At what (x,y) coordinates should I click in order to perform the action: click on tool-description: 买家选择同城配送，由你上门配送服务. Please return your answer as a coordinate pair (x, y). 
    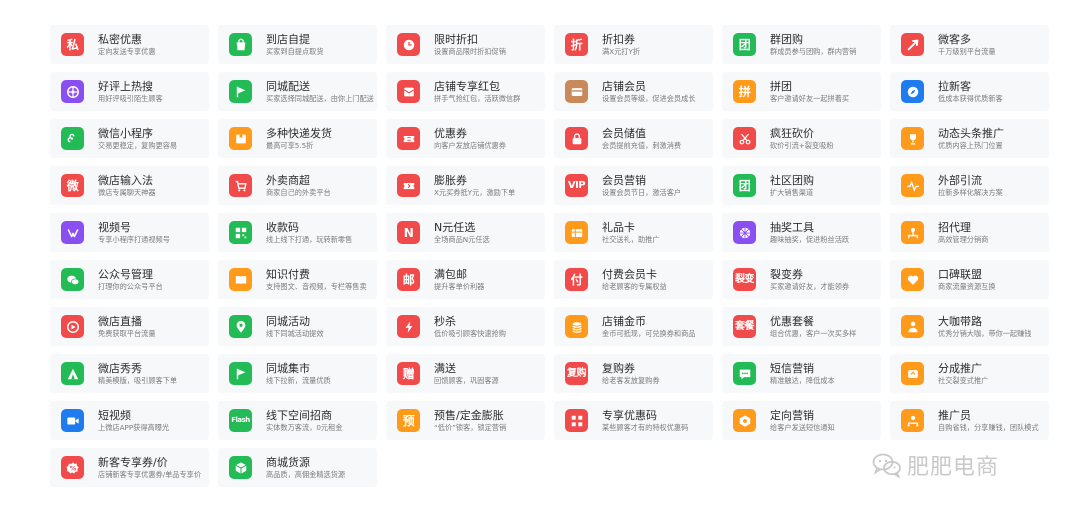
    Looking at the image, I should click on (320, 98).